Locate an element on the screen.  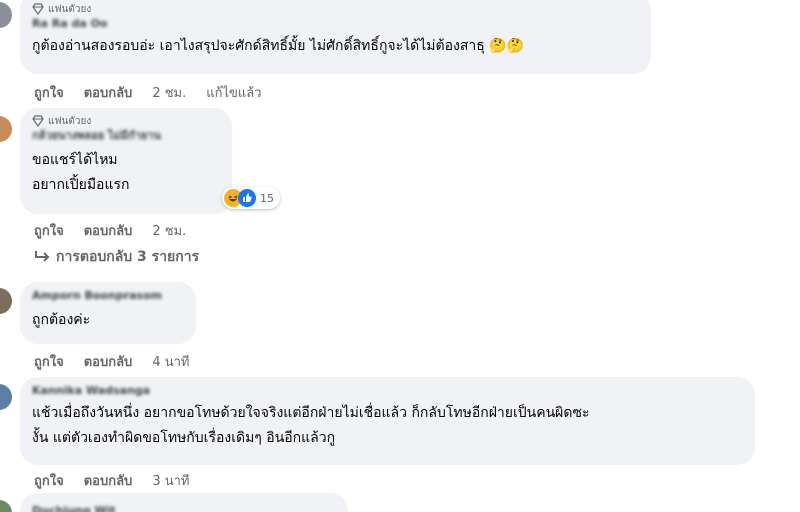
comment-author: Kannika Wadsanga is located at coordinates (387, 391).